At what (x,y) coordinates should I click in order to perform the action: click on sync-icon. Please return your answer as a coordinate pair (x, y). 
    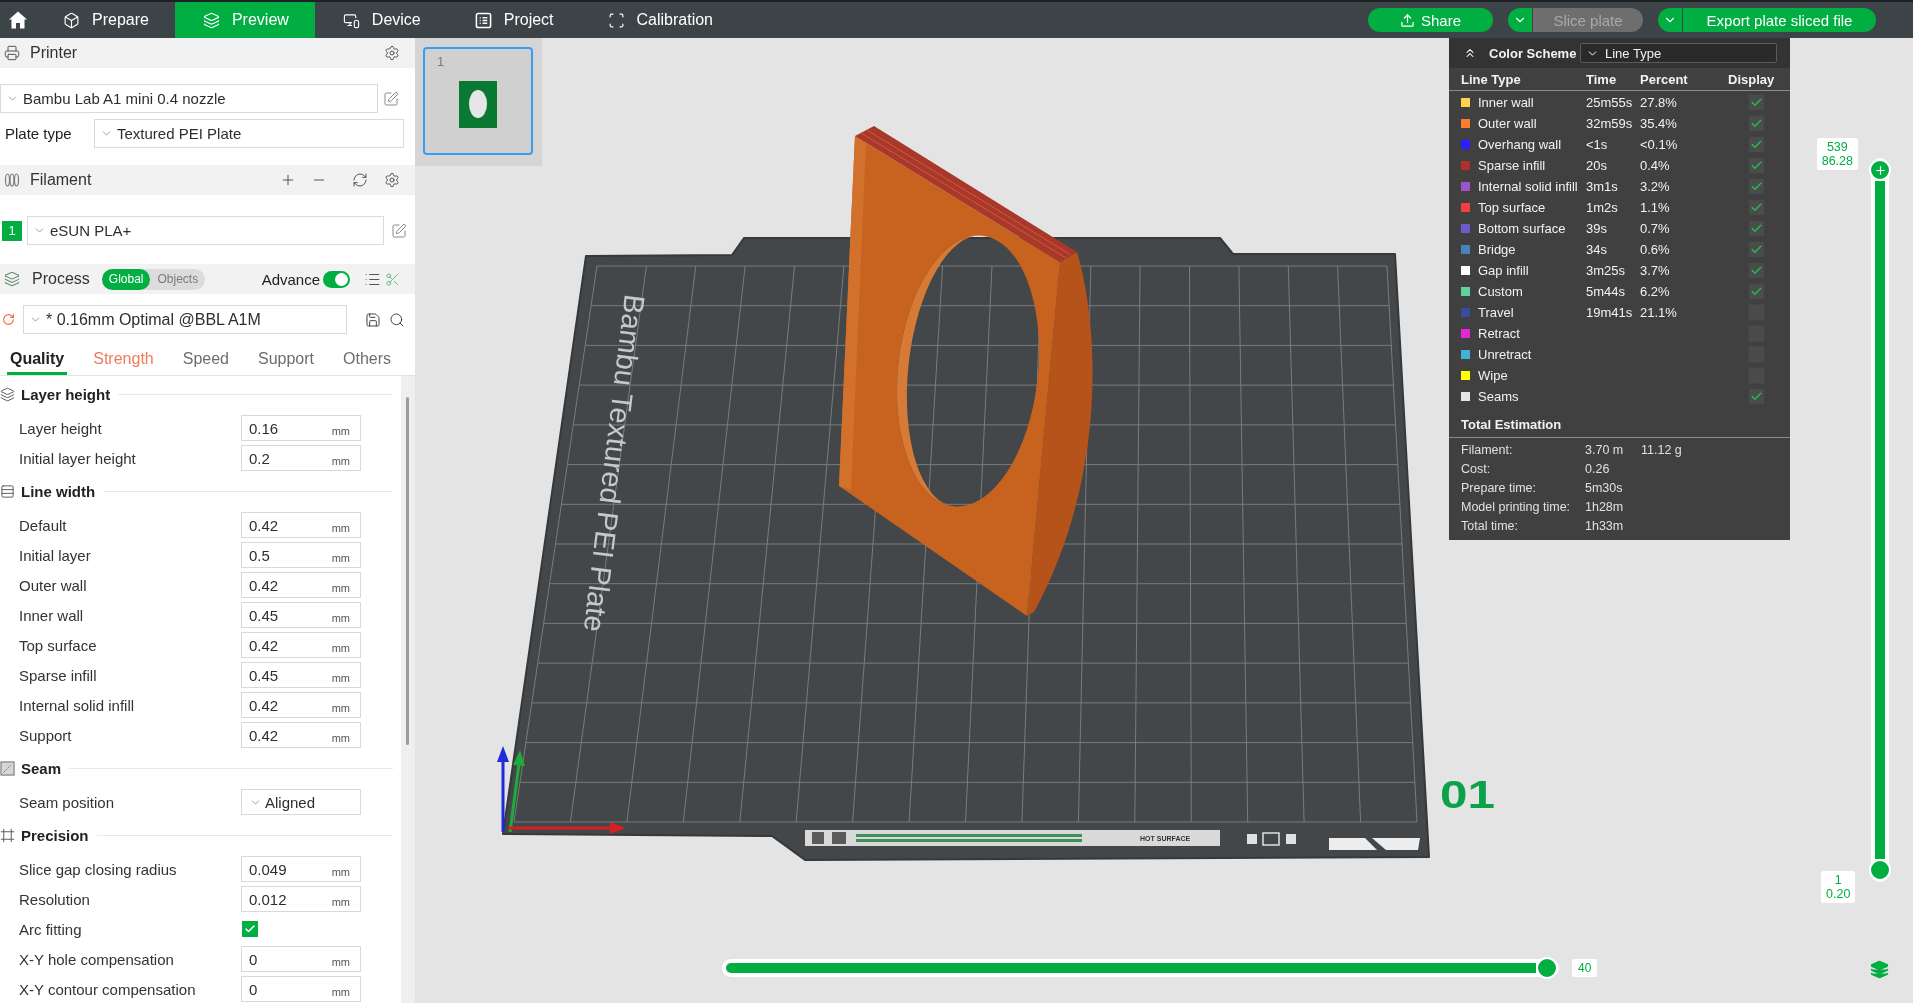
    Looking at the image, I should click on (360, 180).